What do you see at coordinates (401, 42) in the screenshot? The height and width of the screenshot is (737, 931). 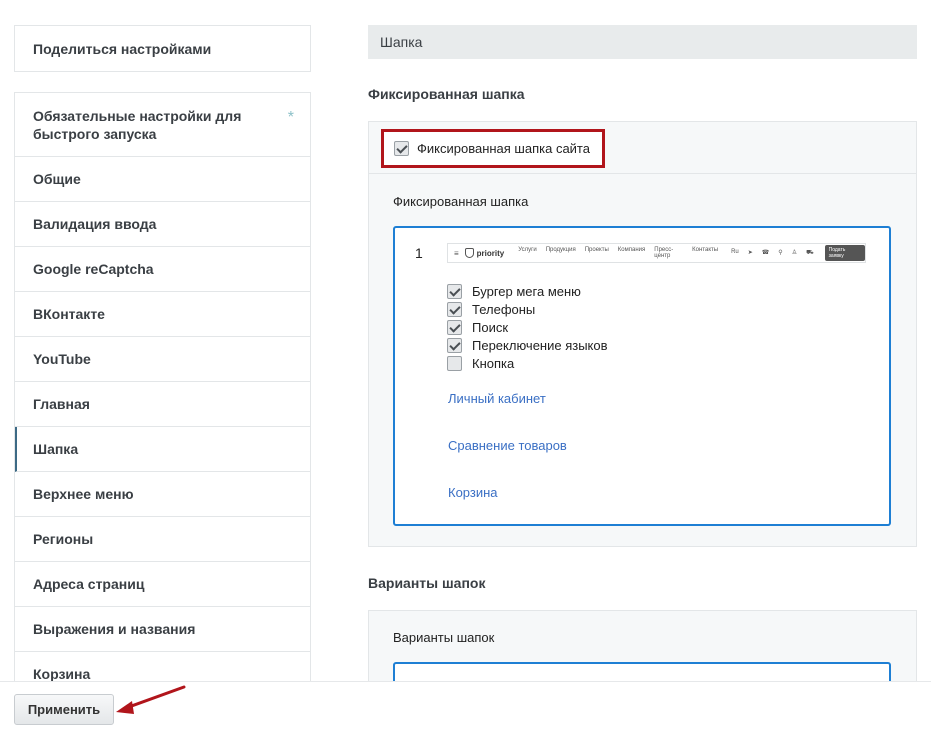 I see `section-title-text: Шапка` at bounding box center [401, 42].